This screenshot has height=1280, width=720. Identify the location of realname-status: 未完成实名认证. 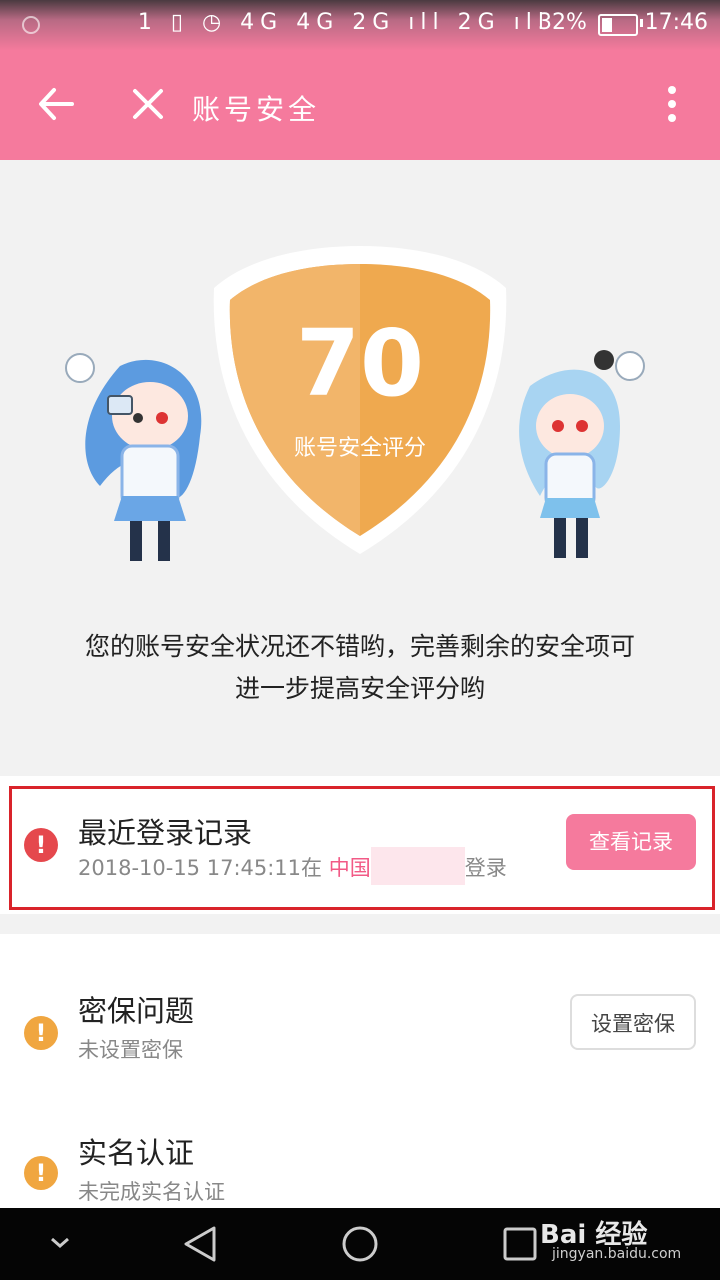
(151, 1192).